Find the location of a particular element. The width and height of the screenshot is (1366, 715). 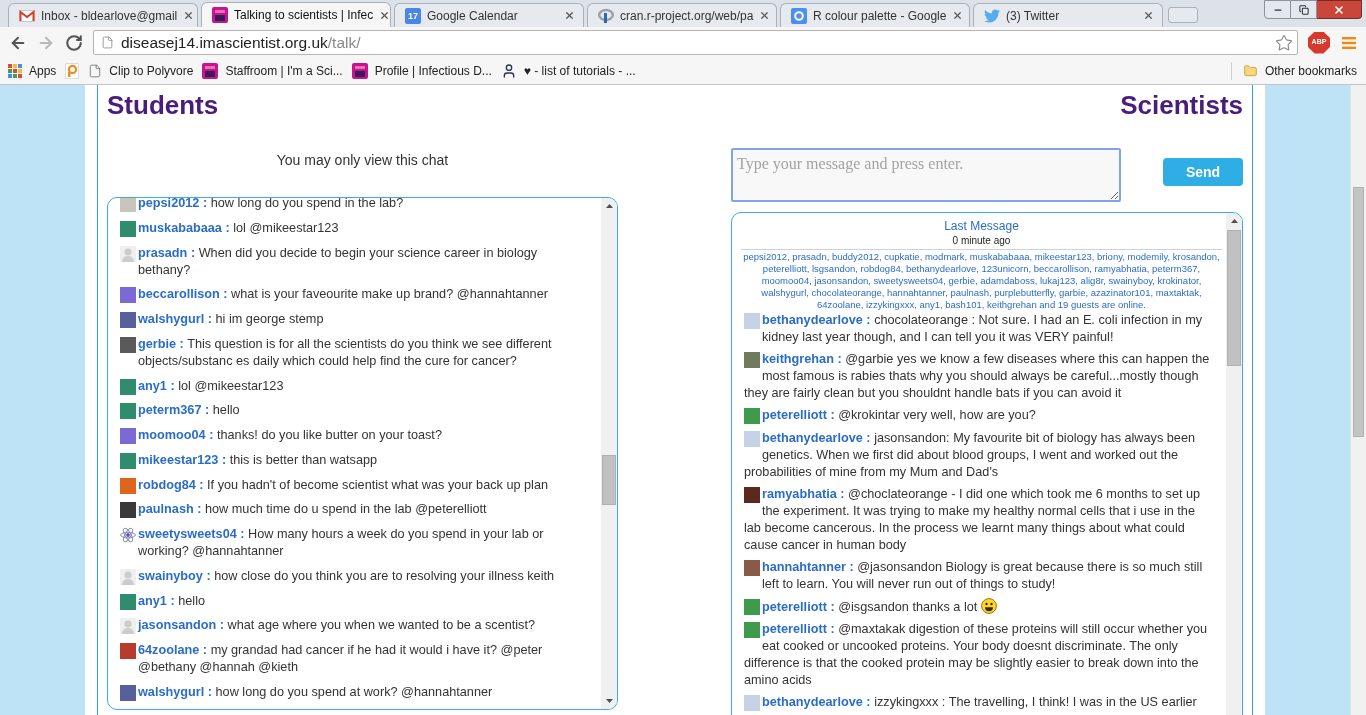

chat-message: mikeestar123 : this is better than watsapp is located at coordinates (258, 460).